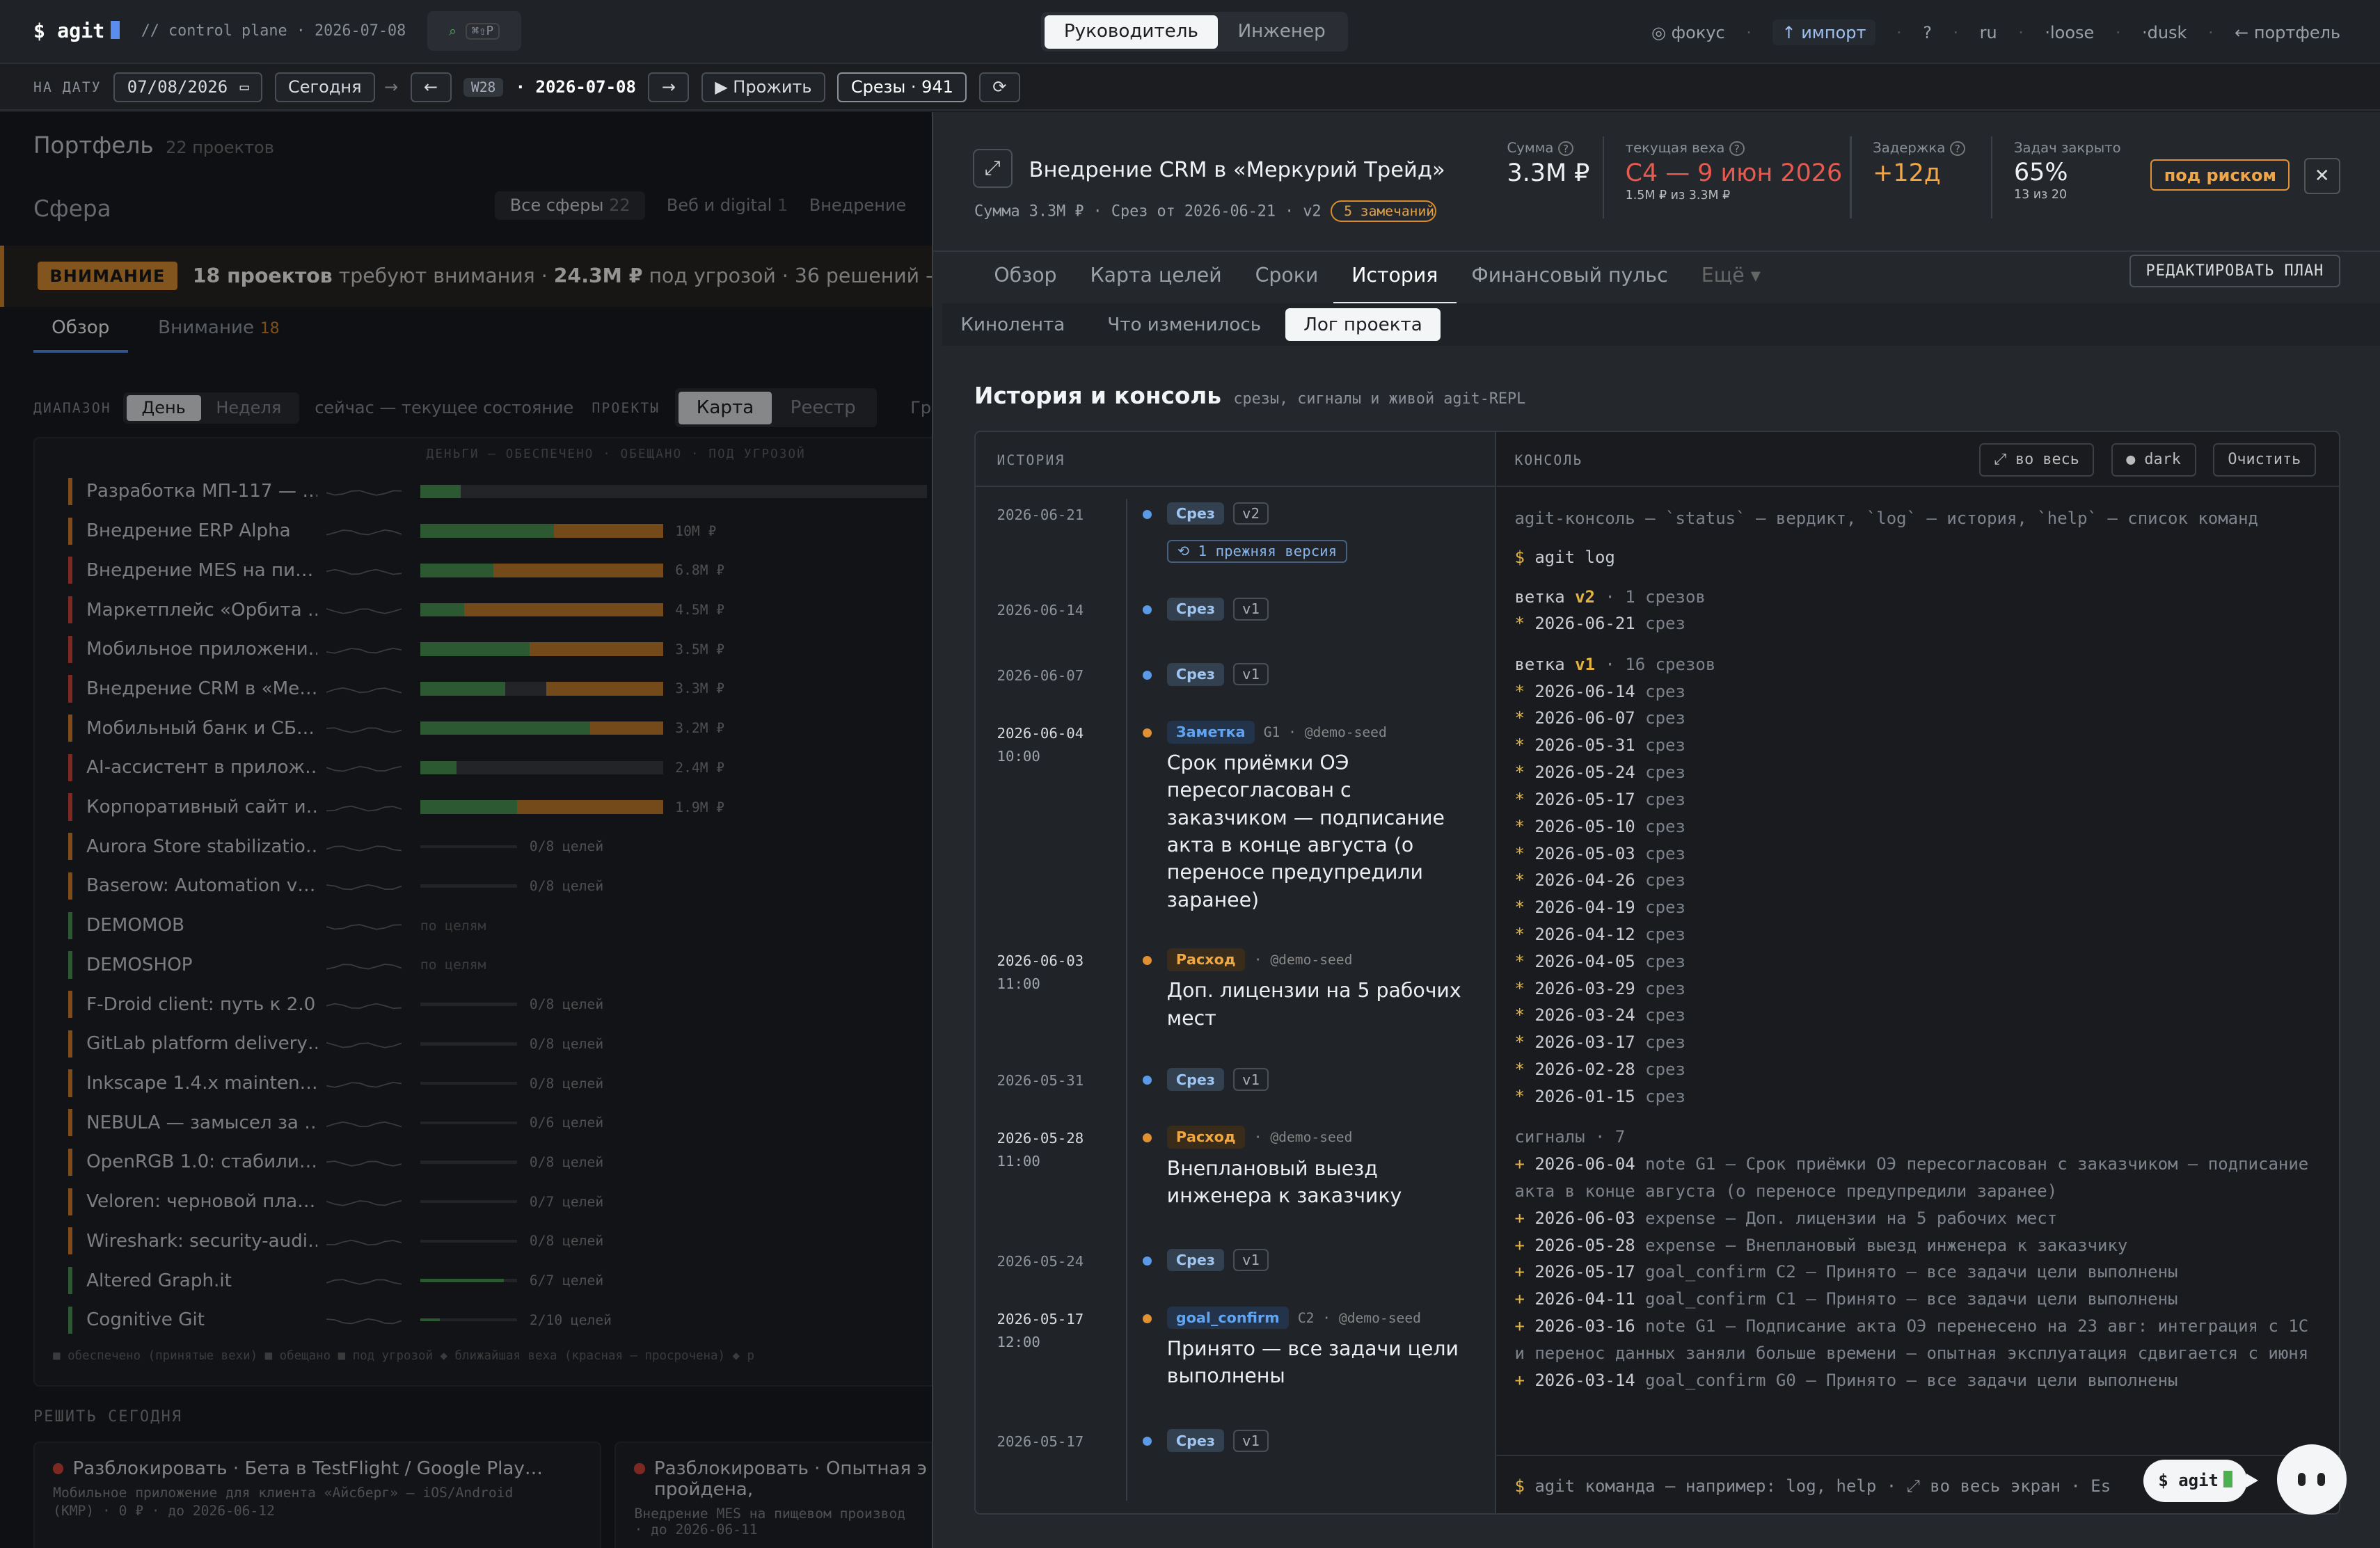 This screenshot has height=1548, width=2380. I want to click on event-meta: G1 · @demo-seed, so click(1325, 732).